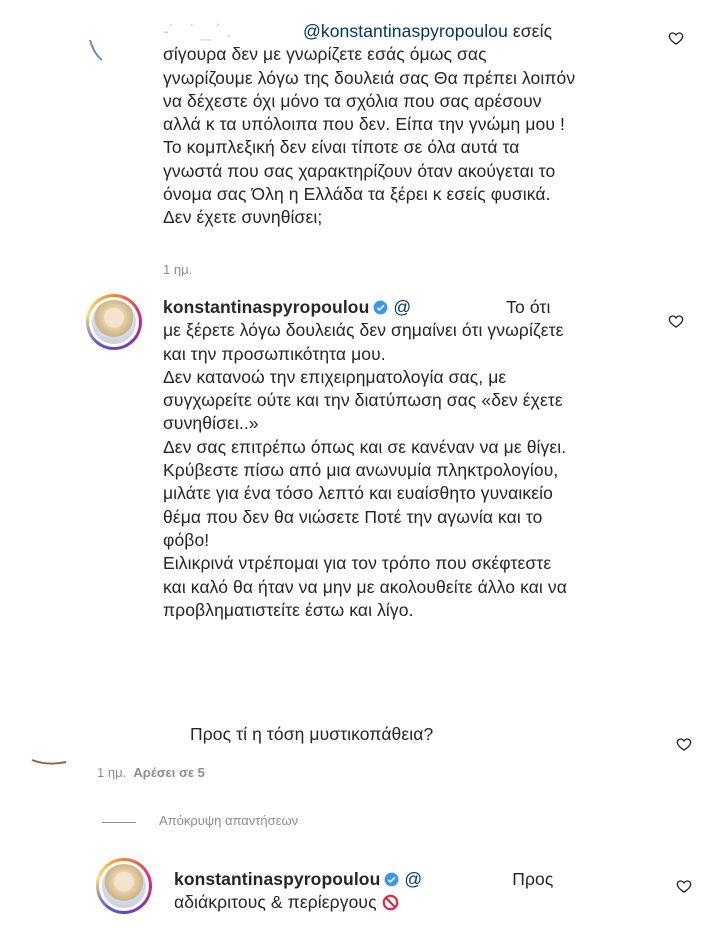 Image resolution: width=720 pixels, height=940 pixels. Describe the element at coordinates (390, 903) in the screenshot. I see `prohibited-emoji-icon` at that location.